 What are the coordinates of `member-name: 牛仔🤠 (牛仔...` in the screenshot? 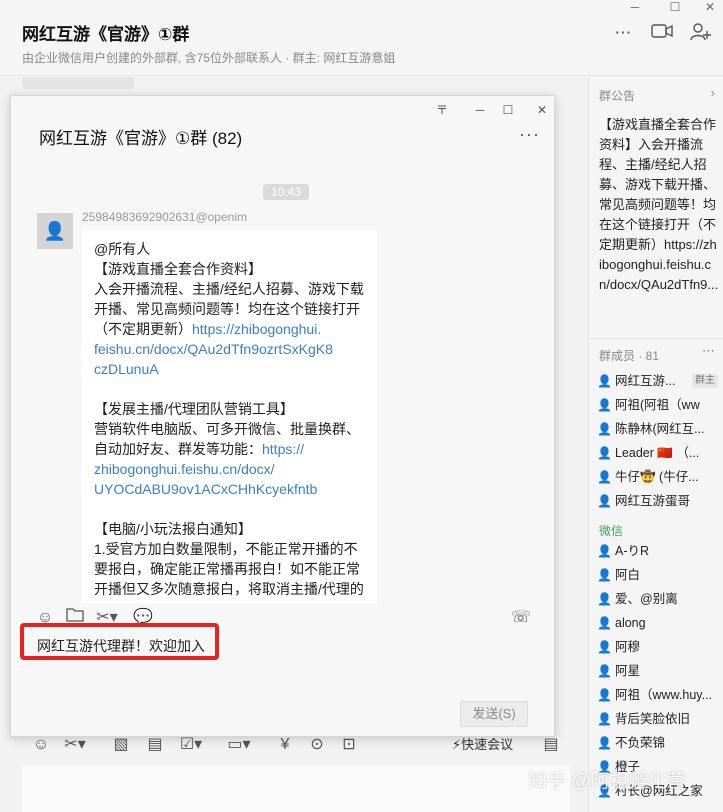 It's located at (657, 477).